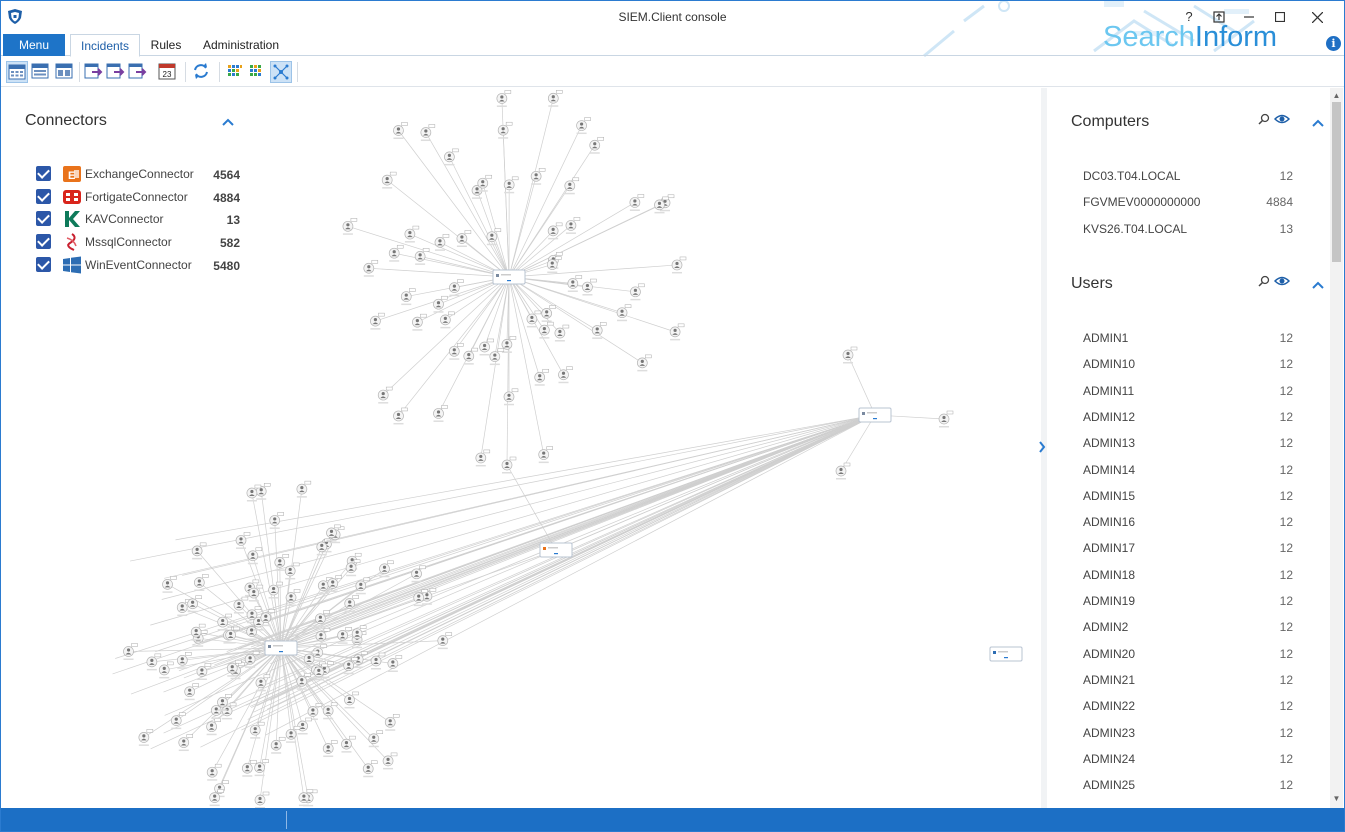  Describe the element at coordinates (138, 197) in the screenshot. I see `connector-row-fortigate: FortigateConnector 4884` at that location.